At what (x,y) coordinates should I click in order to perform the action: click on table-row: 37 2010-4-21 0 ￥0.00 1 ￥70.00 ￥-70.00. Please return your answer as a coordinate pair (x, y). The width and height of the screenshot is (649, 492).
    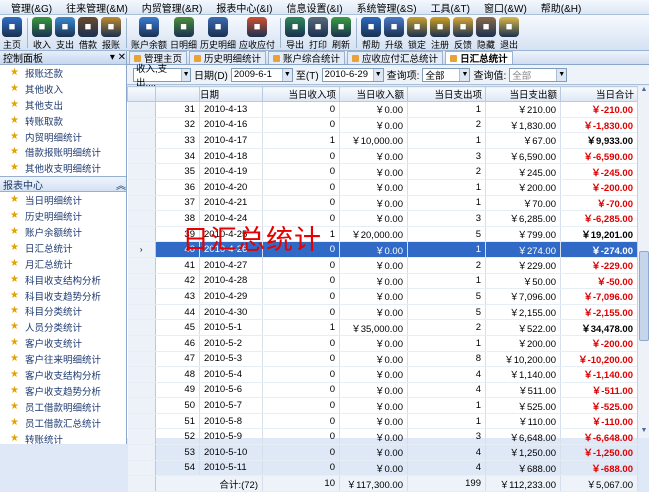
    Looking at the image, I should click on (382, 203).